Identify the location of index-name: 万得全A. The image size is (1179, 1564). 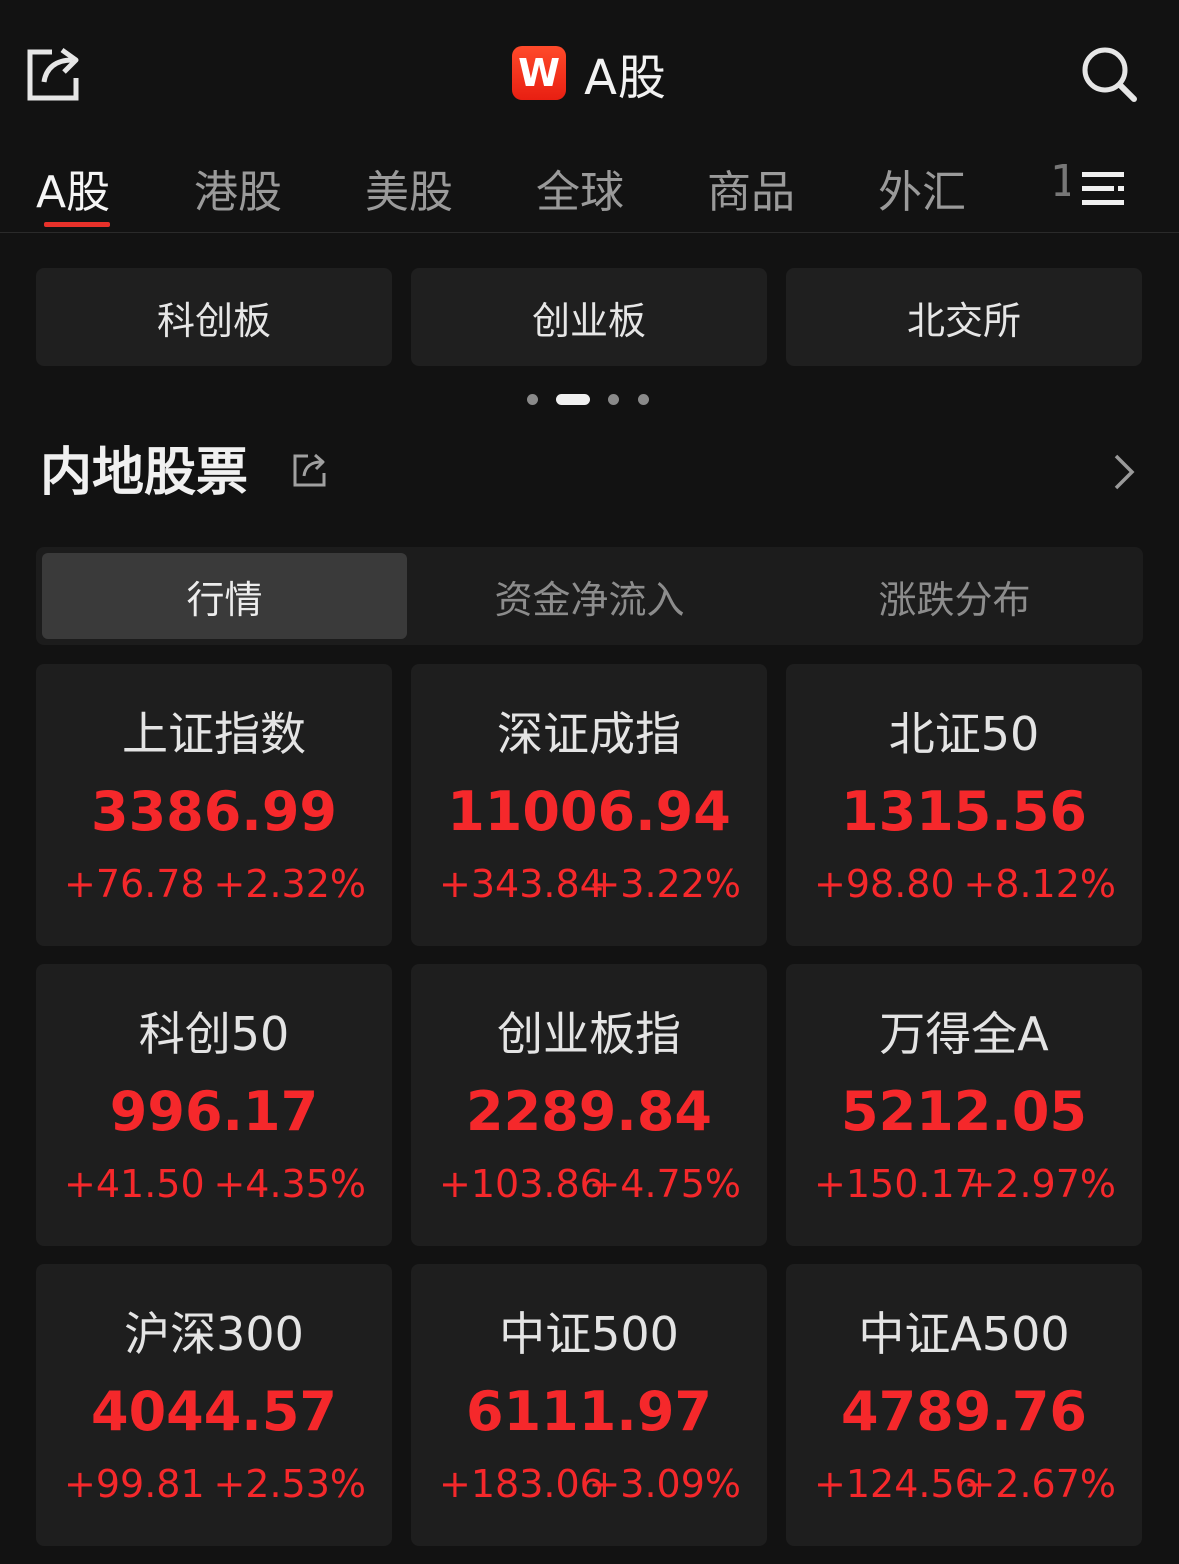
(964, 1034).